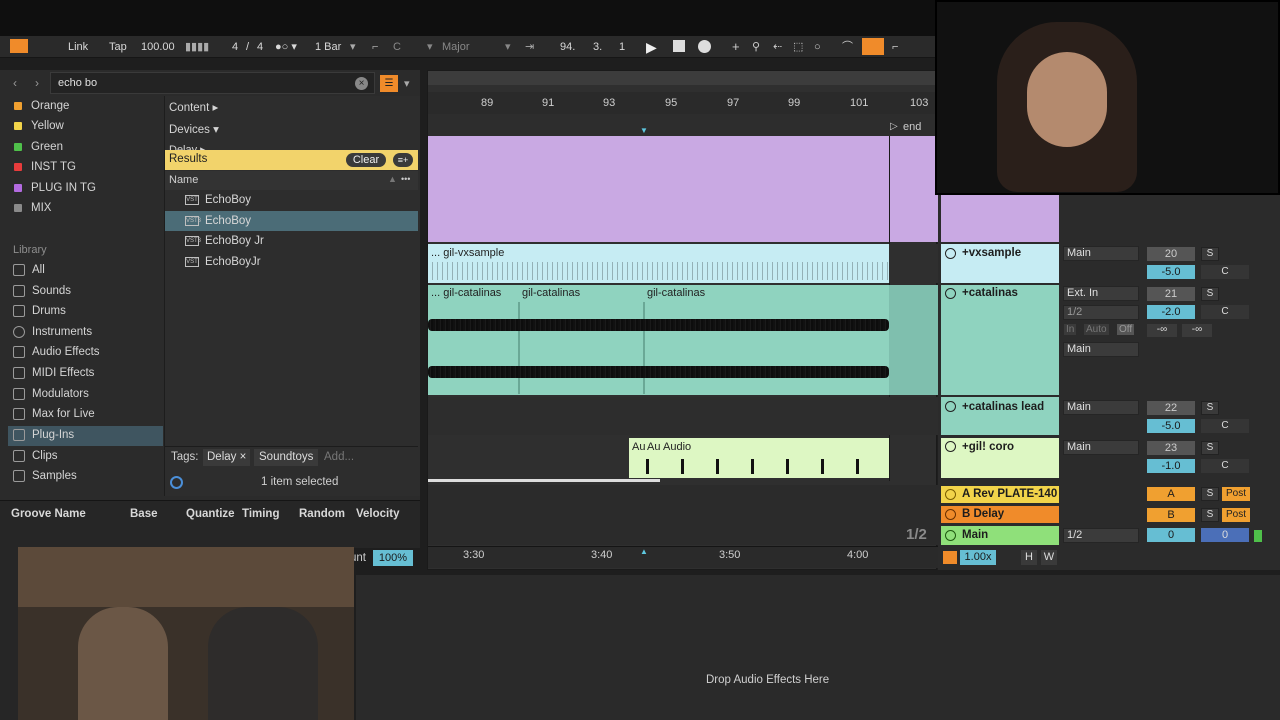  Describe the element at coordinates (88, 291) in the screenshot. I see `sidebar-item-sounds: Sounds` at that location.